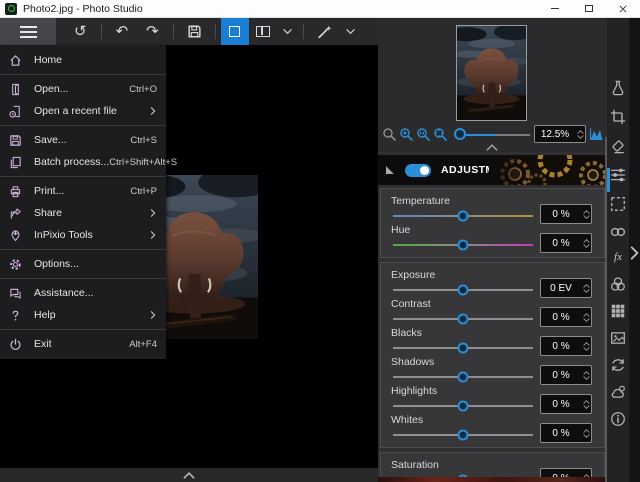  Describe the element at coordinates (618, 232) in the screenshot. I see `link-icon` at that location.